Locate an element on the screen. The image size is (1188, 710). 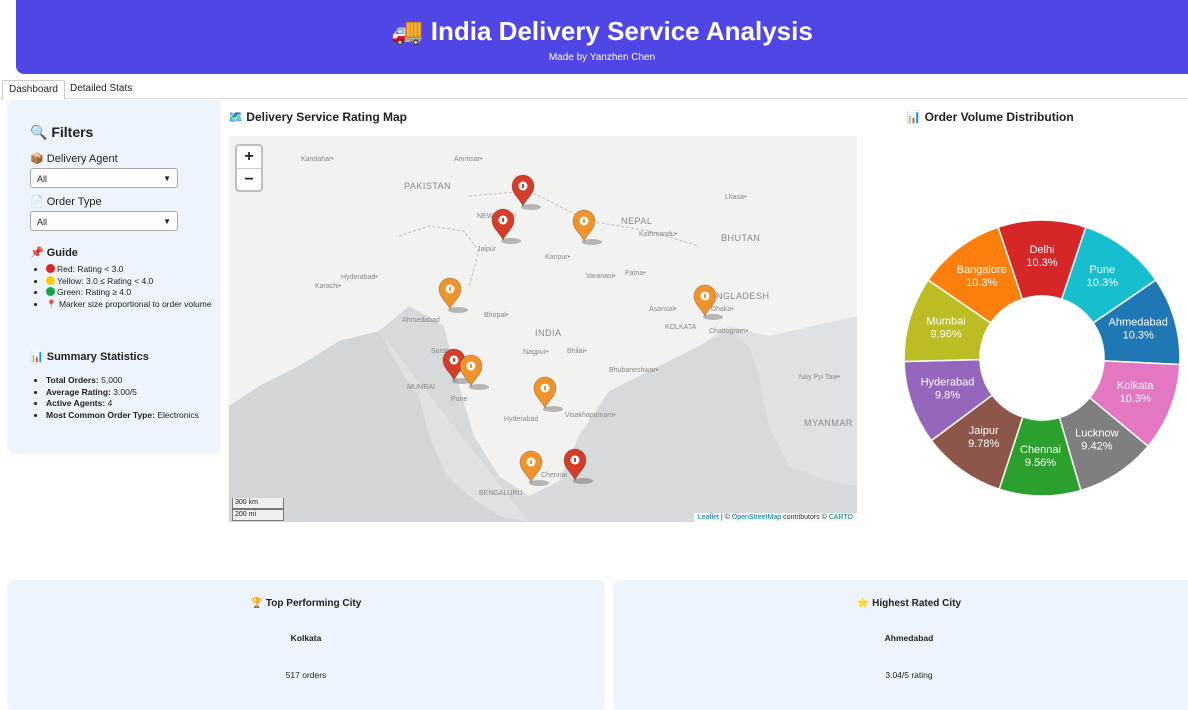
red-dot-icon is located at coordinates (50, 268).